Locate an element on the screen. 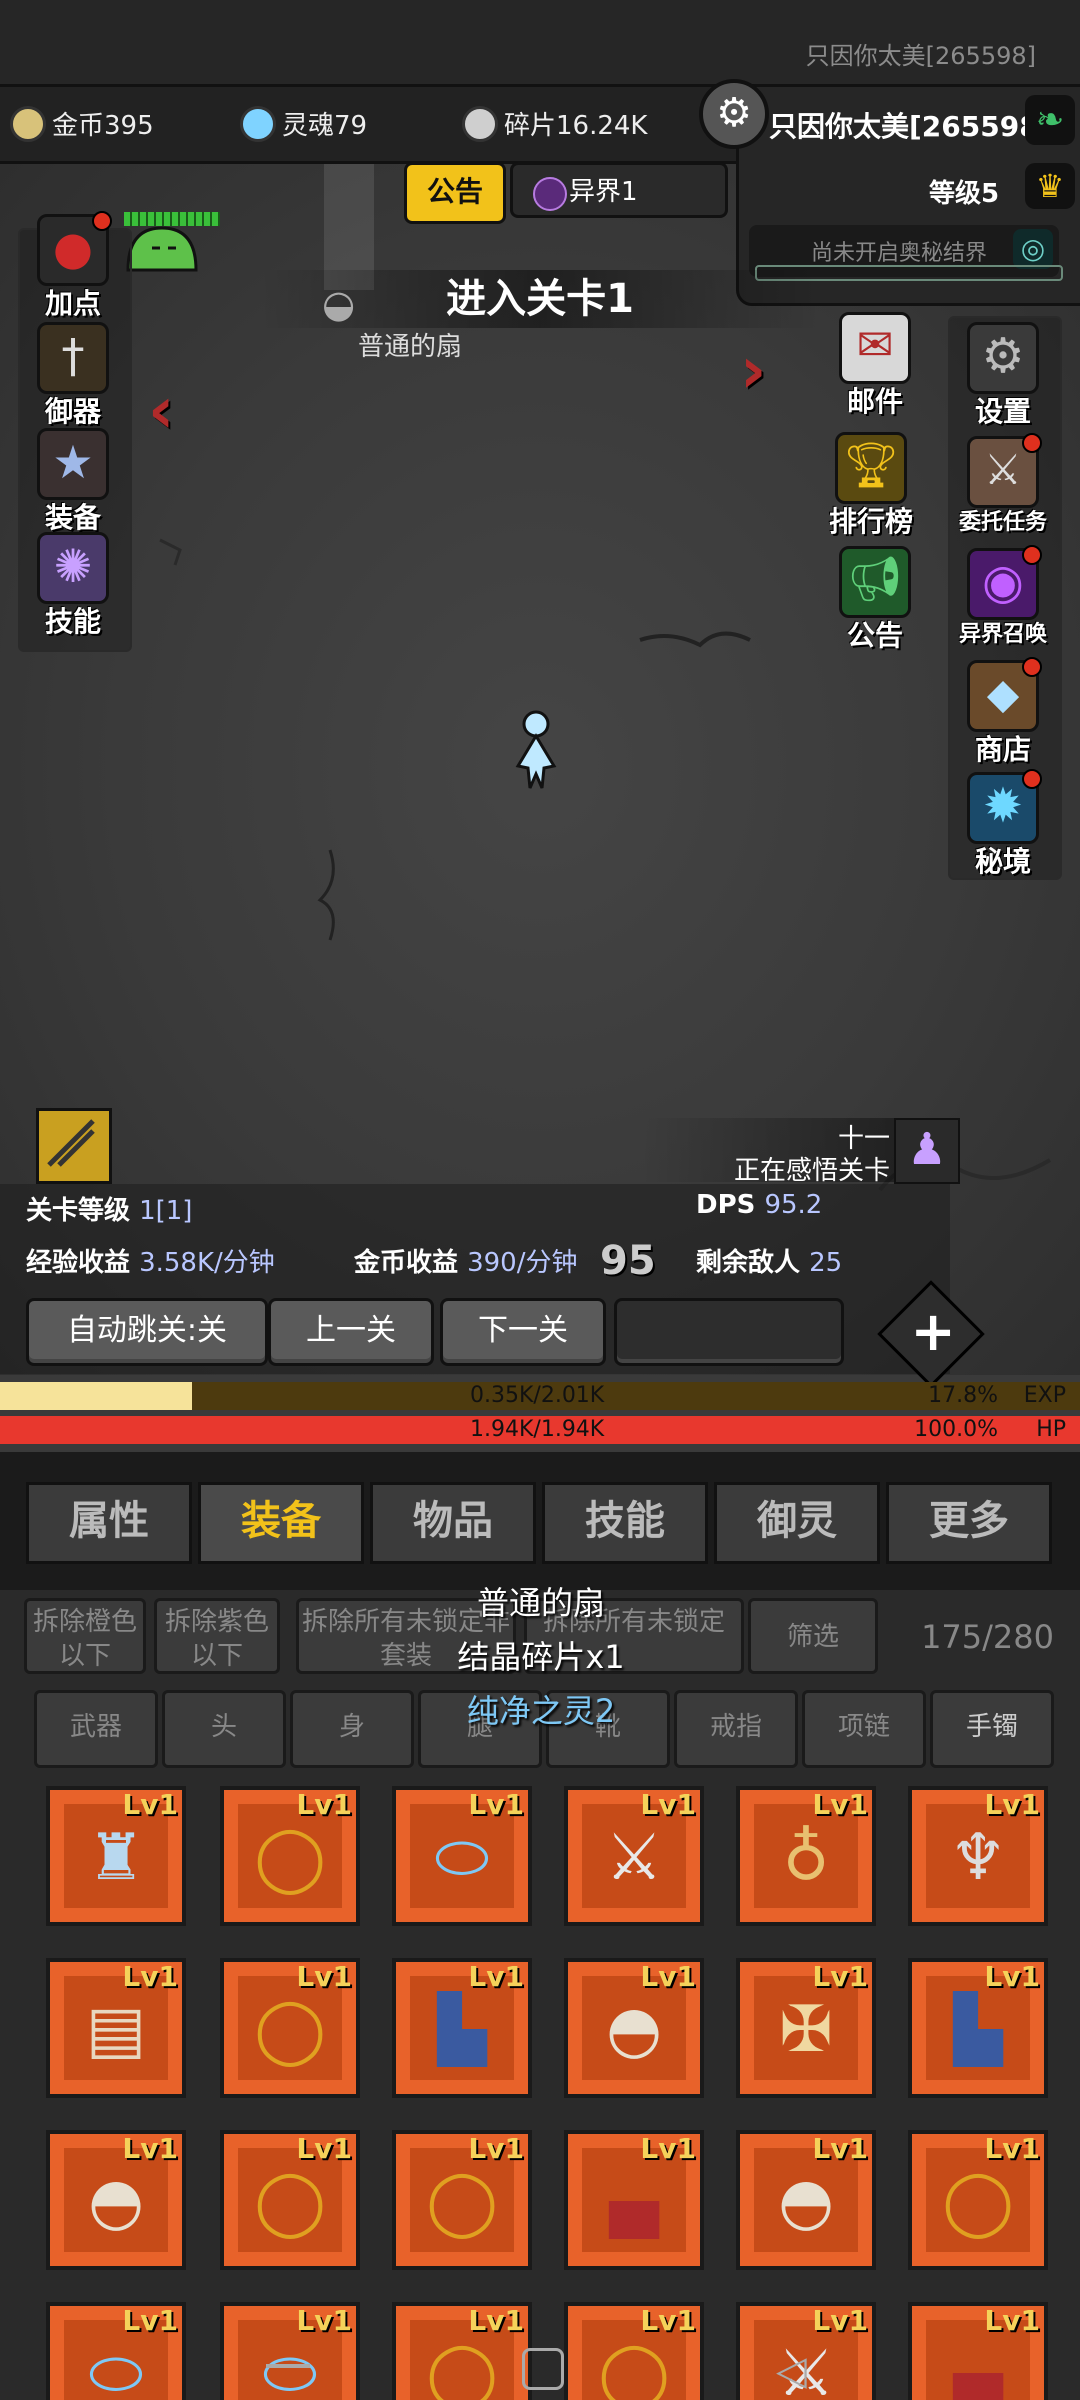 Image resolution: width=1080 pixels, height=2400 pixels. item-drop-label: 普通的扇 is located at coordinates (409, 347).